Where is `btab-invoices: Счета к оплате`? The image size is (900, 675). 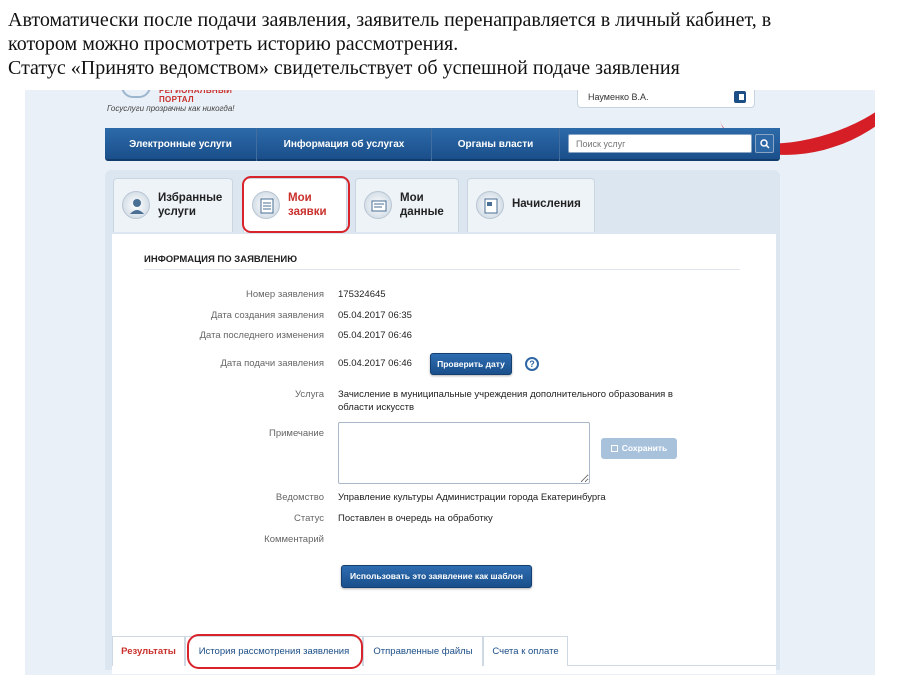
btab-invoices: Счета к оплате is located at coordinates (525, 651).